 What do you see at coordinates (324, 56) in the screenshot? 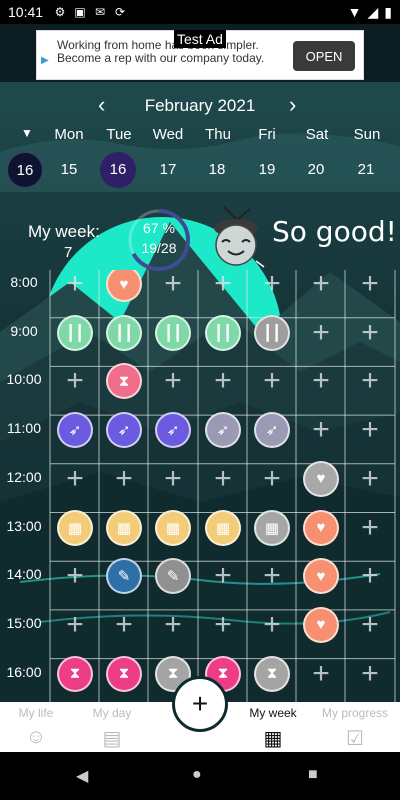
I see `ad-open-button: OPEN` at bounding box center [324, 56].